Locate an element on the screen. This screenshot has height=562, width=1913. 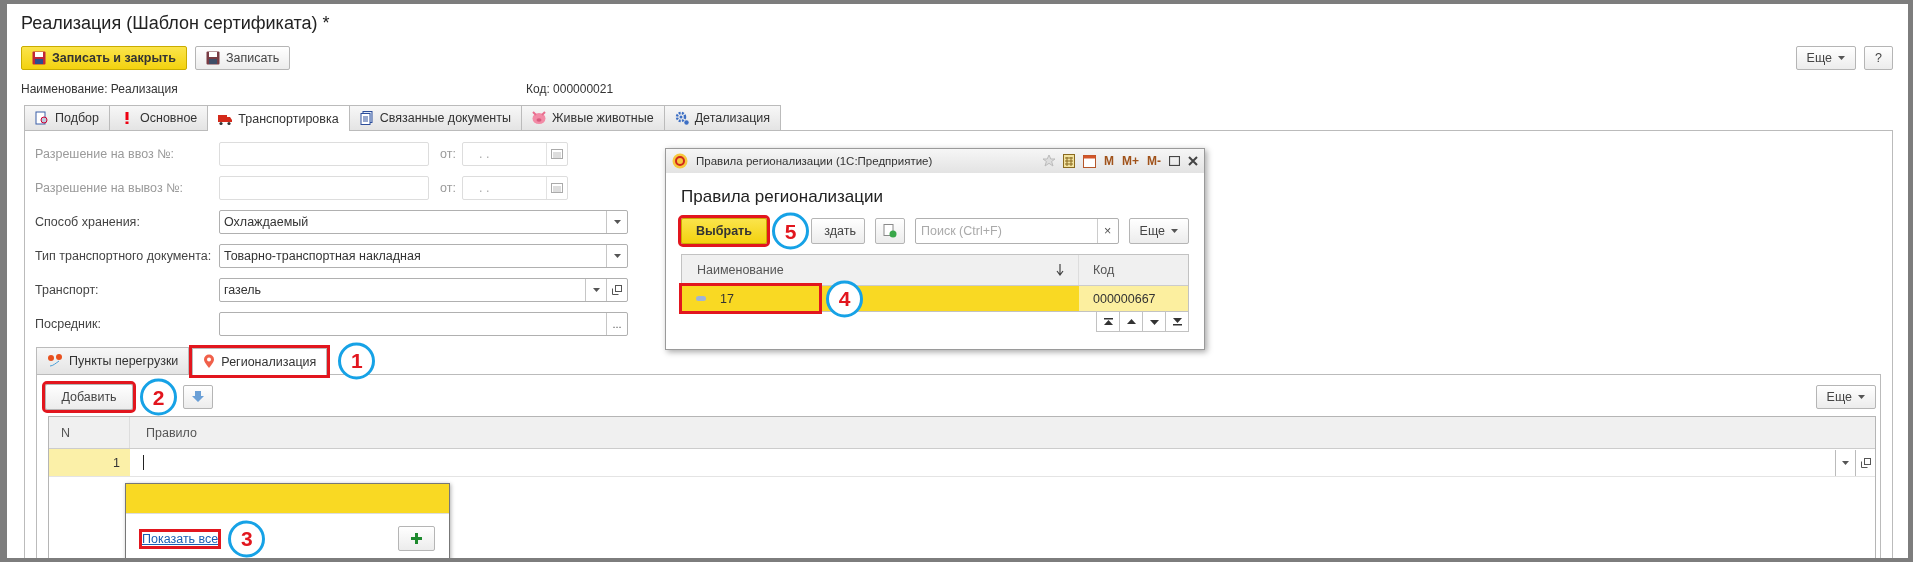
field-label: Тип транспортного документа: is located at coordinates (124, 256).